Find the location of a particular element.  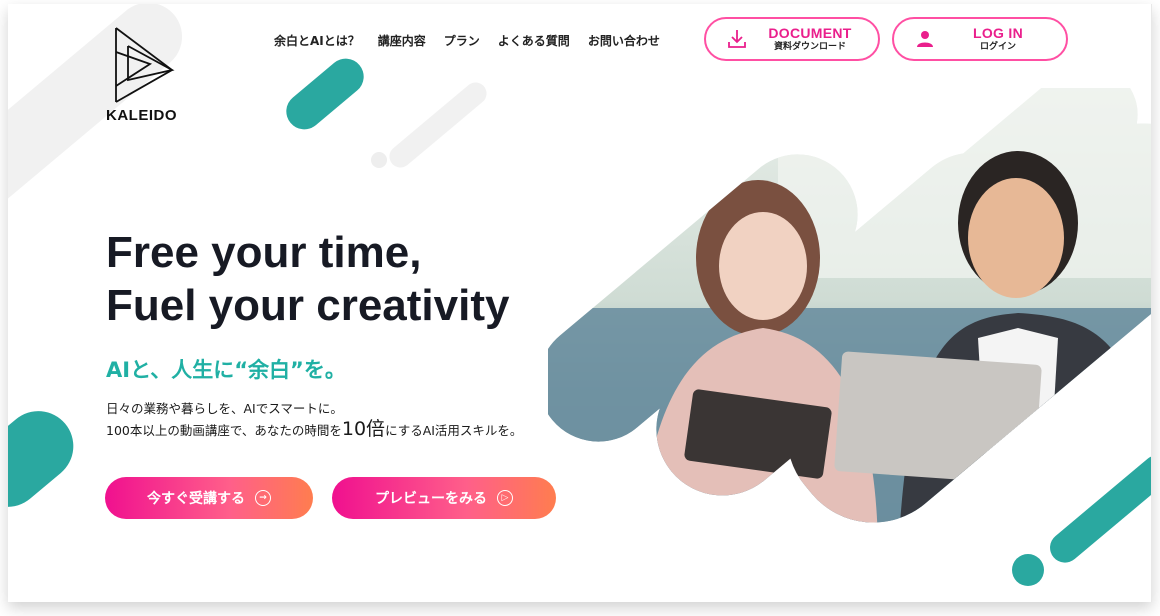

description-line-2: 100本以上の動画講座で、あなたの時間を10倍にするAI活用スキルを。 is located at coordinates (314, 430).